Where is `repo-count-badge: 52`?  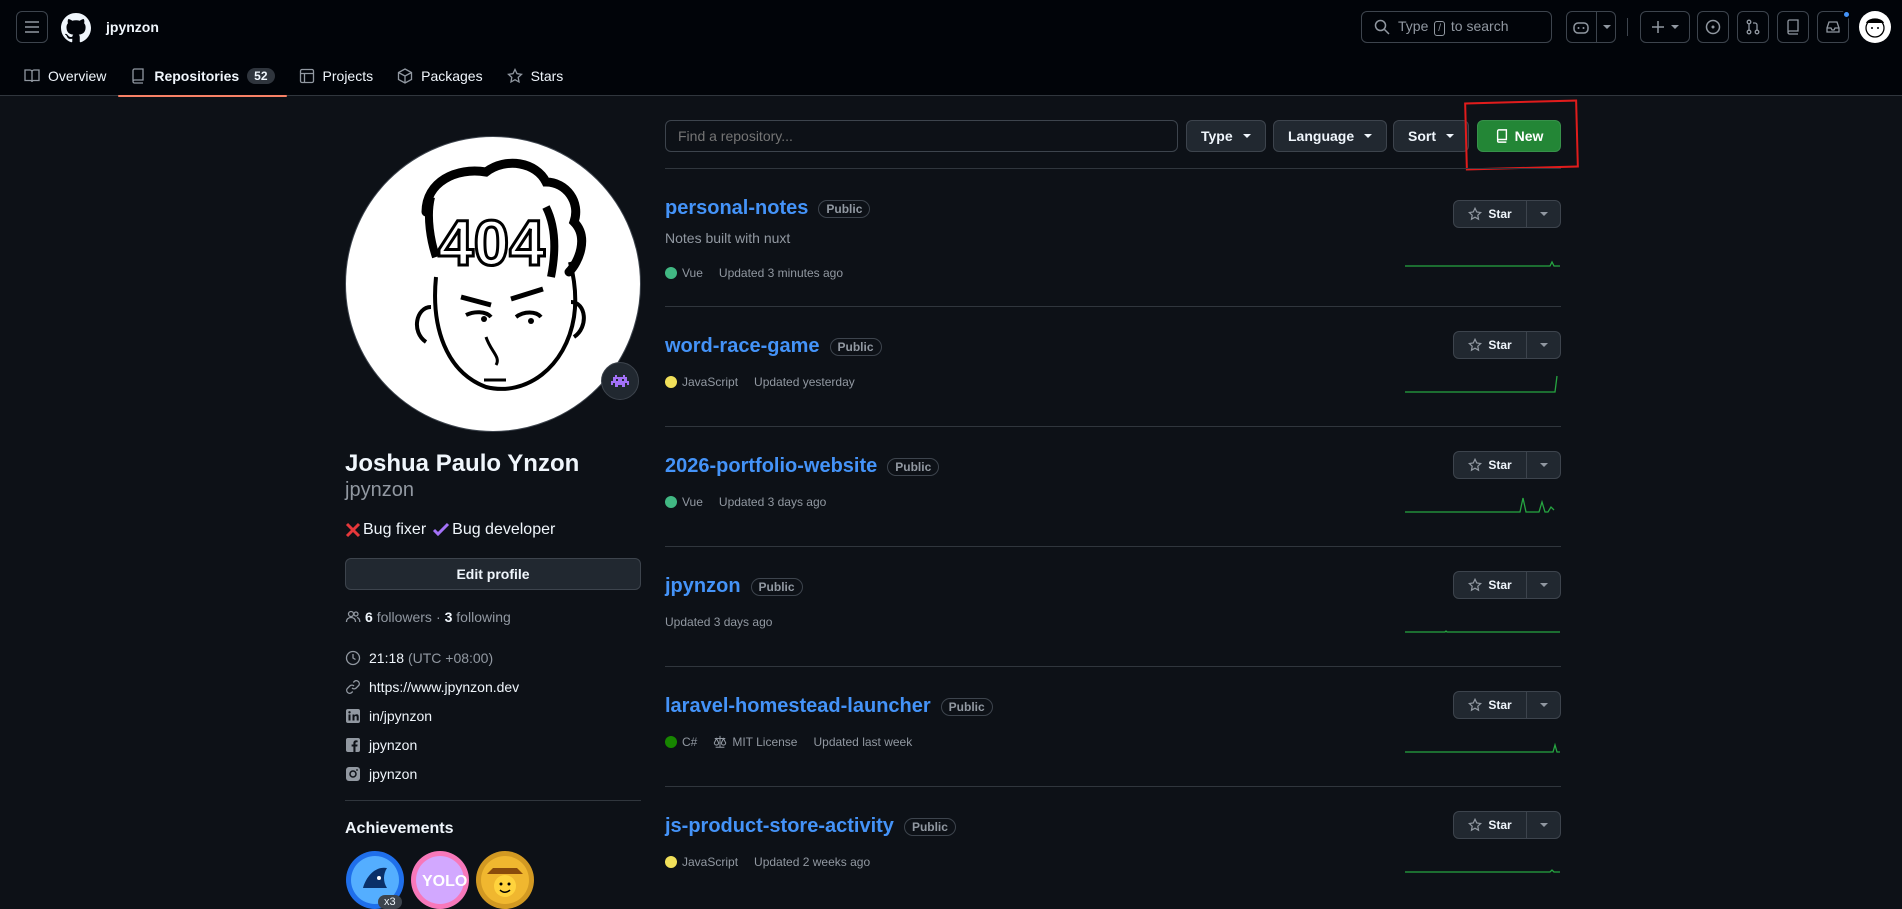
repo-count-badge: 52 is located at coordinates (261, 75).